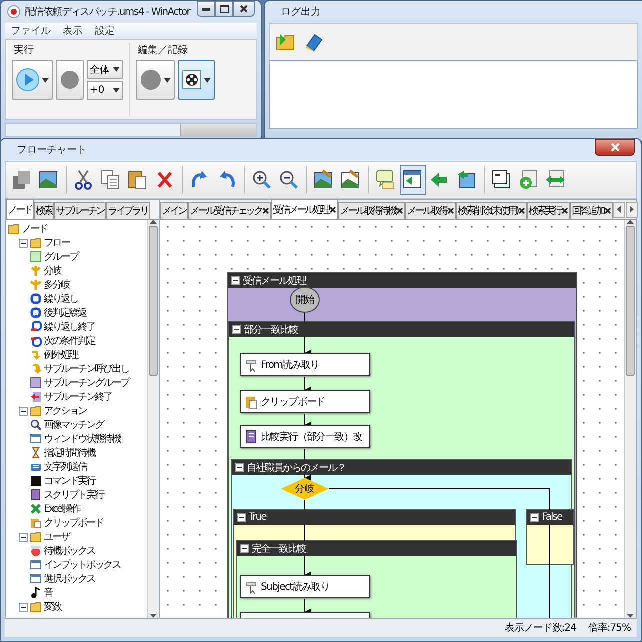 The image size is (642, 642). What do you see at coordinates (192, 80) in the screenshot?
I see `film-reel-icon` at bounding box center [192, 80].